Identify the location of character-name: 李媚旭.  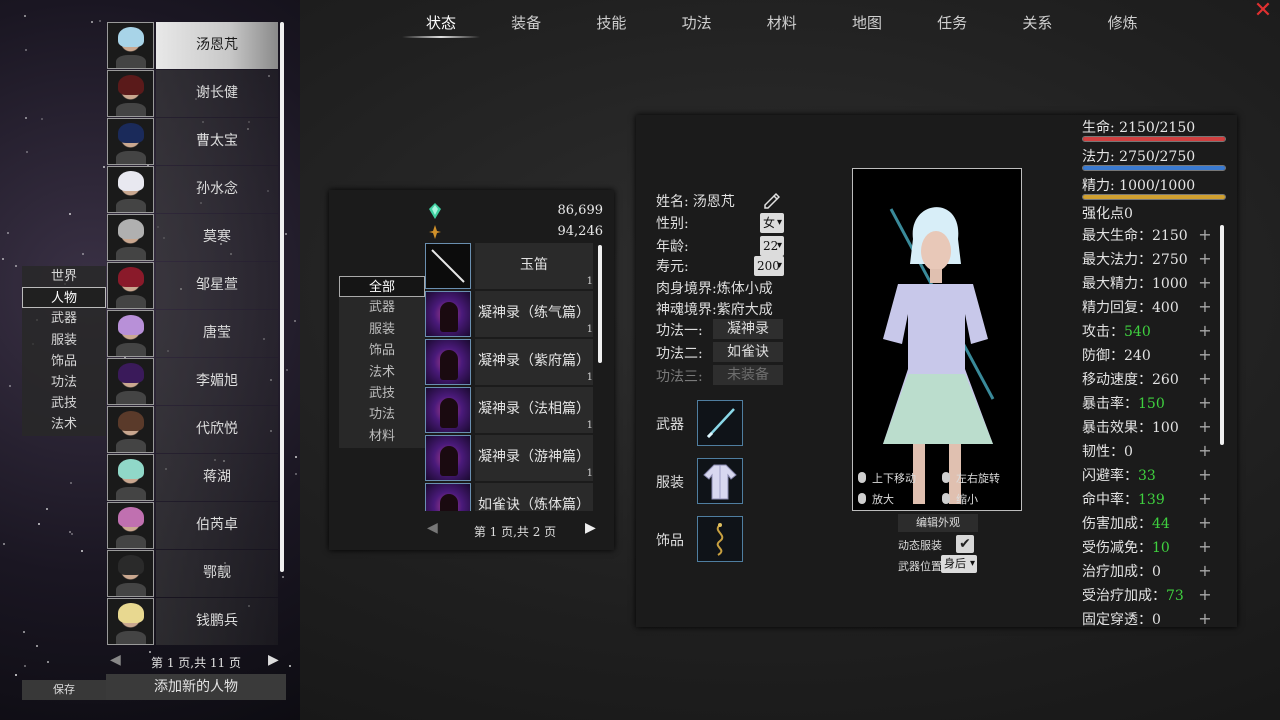
(217, 381).